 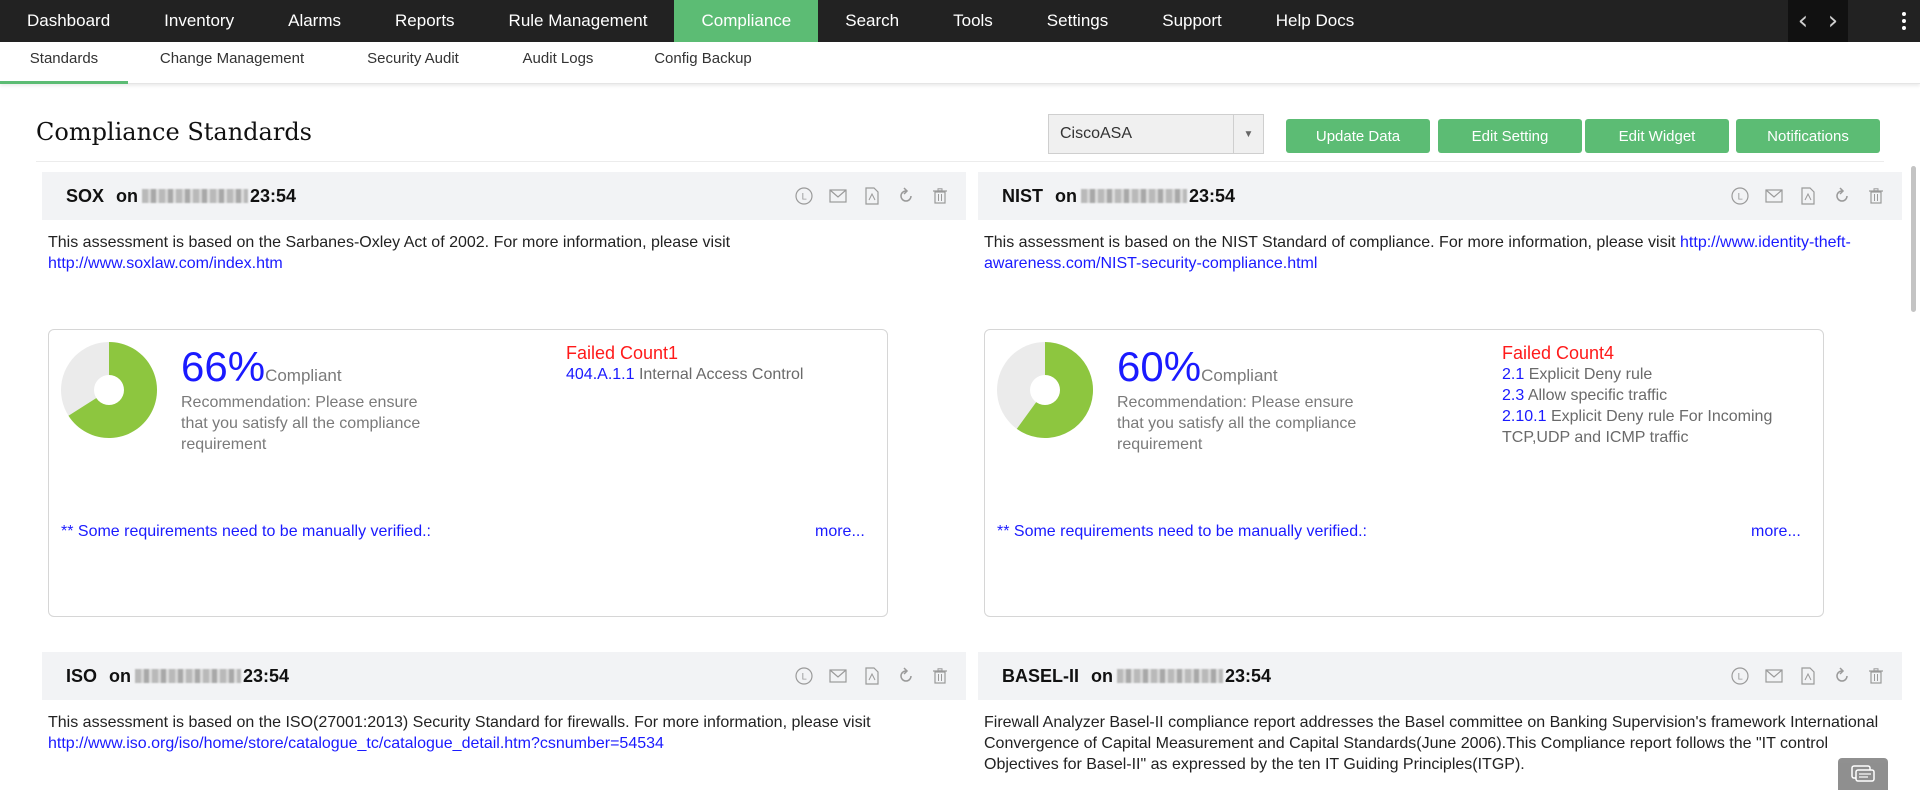 What do you see at coordinates (1590, 374) in the screenshot?
I see `rule-description: Explicit Deny rule` at bounding box center [1590, 374].